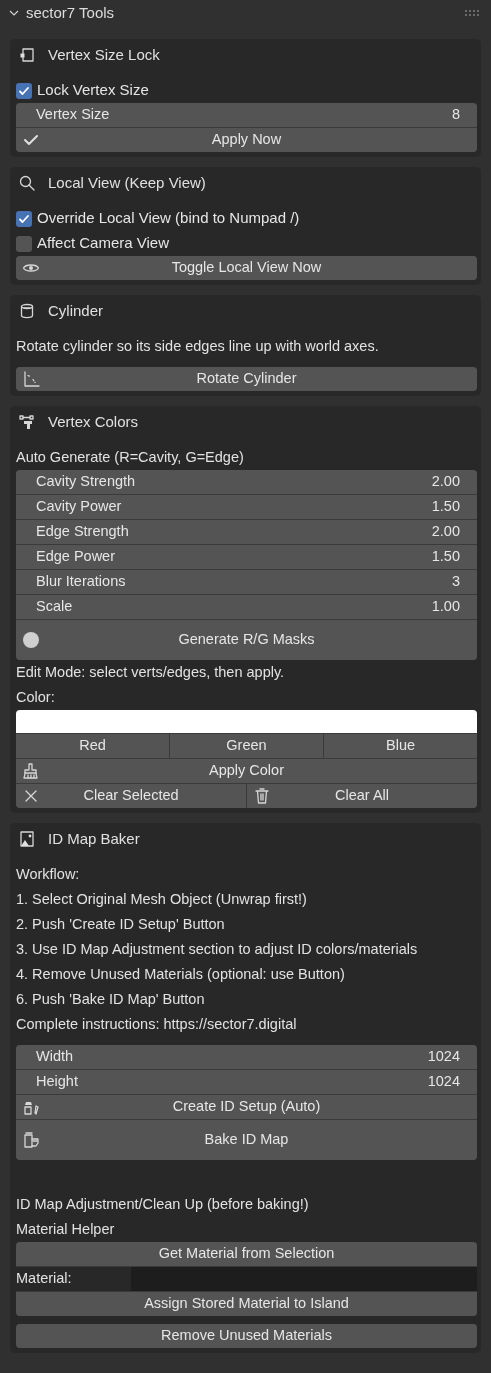 This screenshot has height=1373, width=491. What do you see at coordinates (246, 507) in the screenshot?
I see `number-field: Cavity Power 1.50` at bounding box center [246, 507].